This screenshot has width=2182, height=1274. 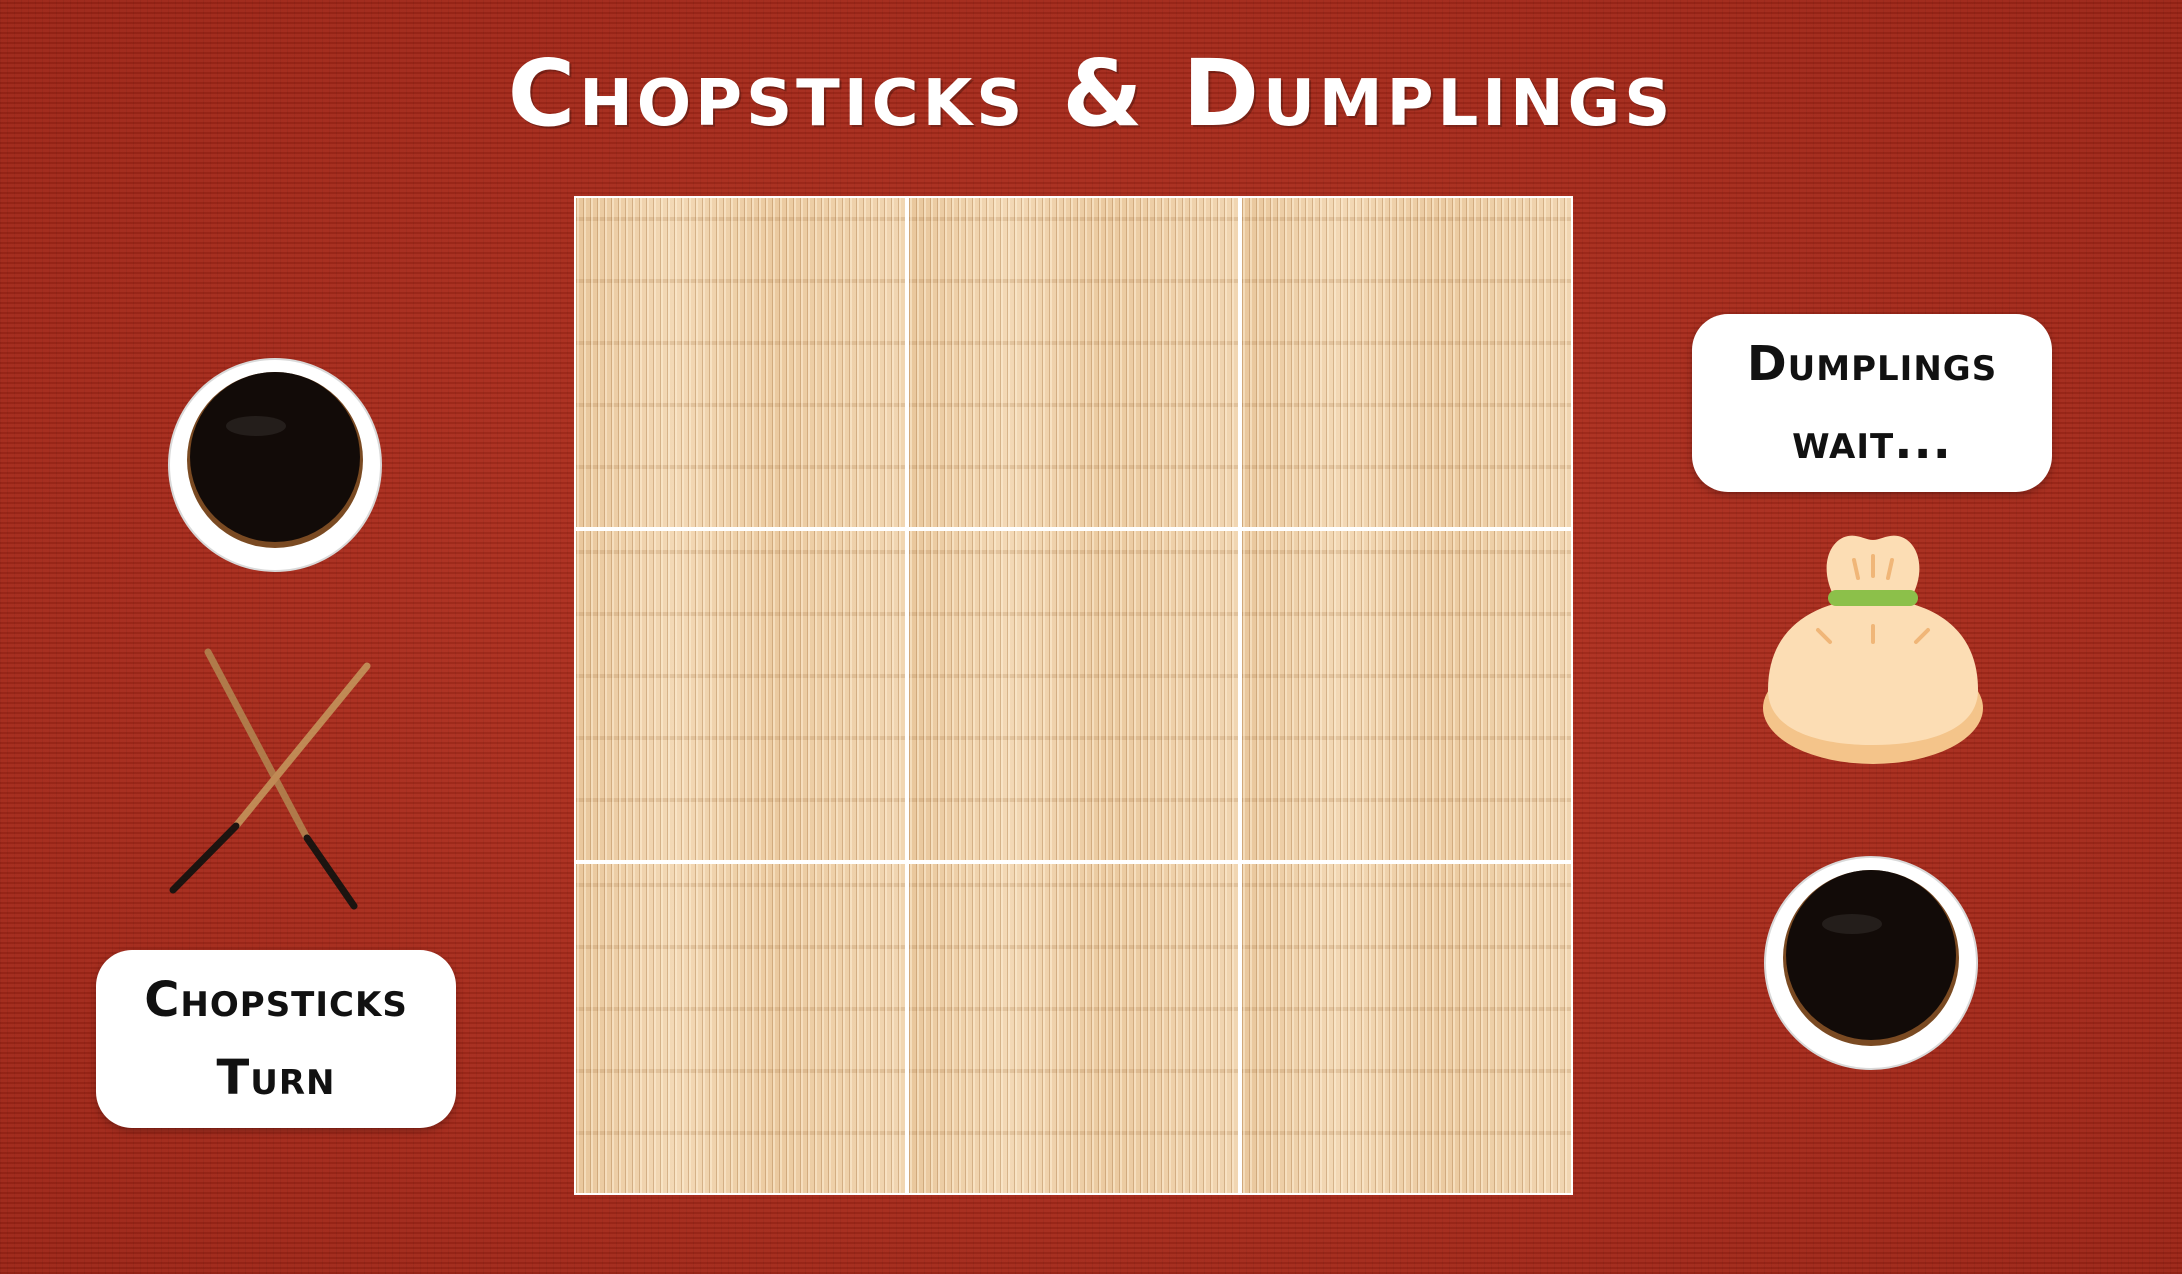 I want to click on game-title: Chopsticks & Dumplings, so click(x=1091, y=93).